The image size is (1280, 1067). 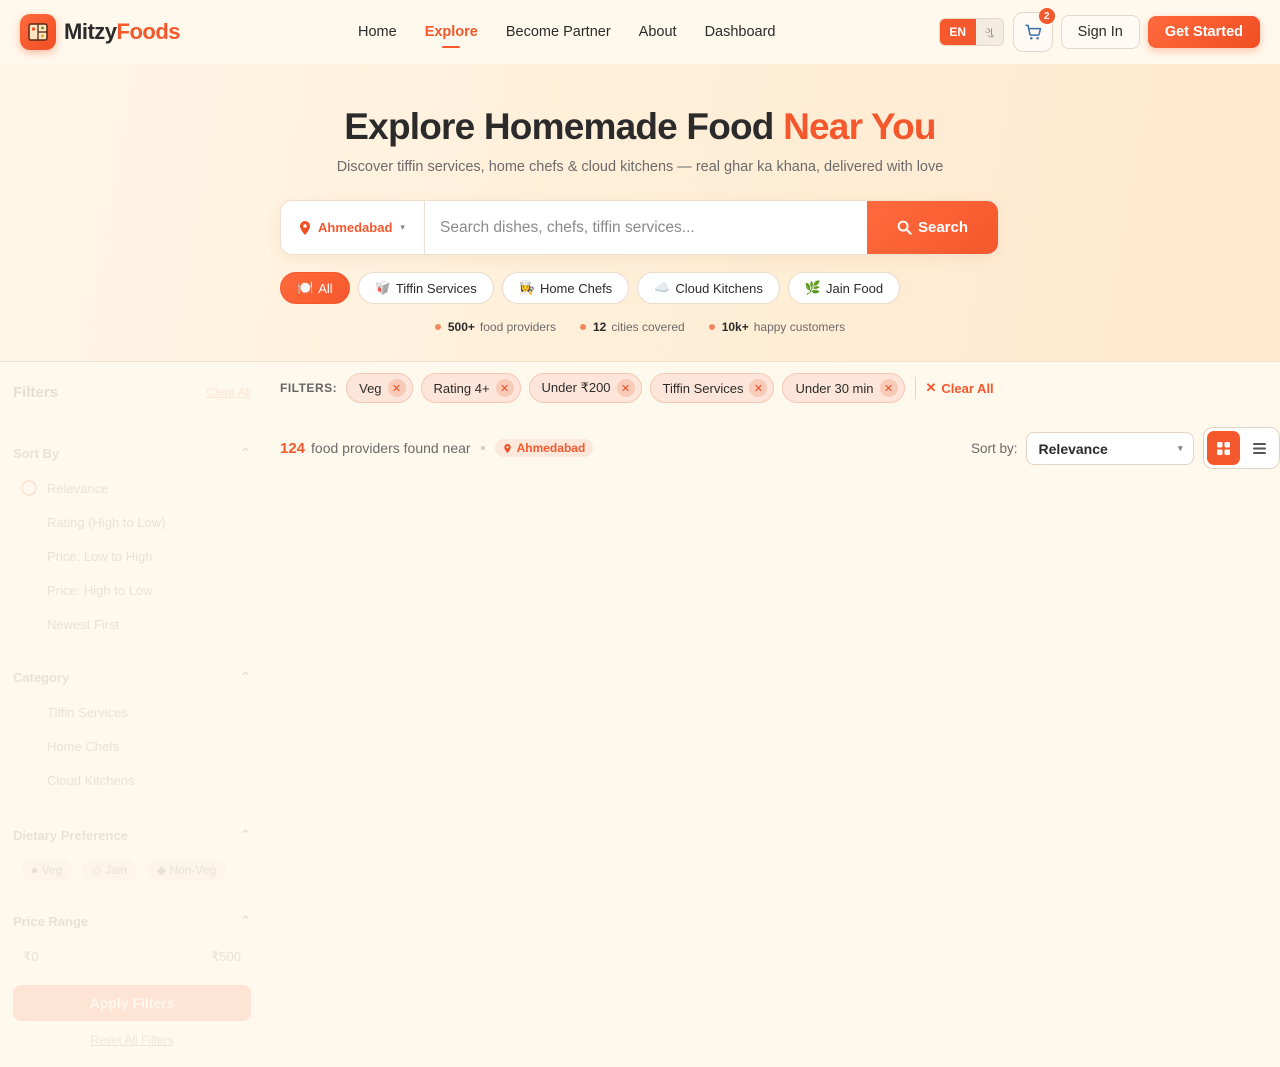 What do you see at coordinates (495, 327) in the screenshot?
I see `stat-providers: 500+ food providers` at bounding box center [495, 327].